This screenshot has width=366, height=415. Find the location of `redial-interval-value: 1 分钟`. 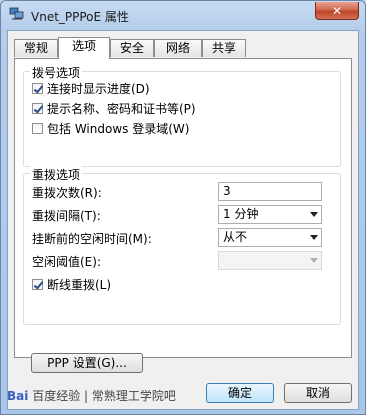

redial-interval-value: 1 分钟 is located at coordinates (241, 214).